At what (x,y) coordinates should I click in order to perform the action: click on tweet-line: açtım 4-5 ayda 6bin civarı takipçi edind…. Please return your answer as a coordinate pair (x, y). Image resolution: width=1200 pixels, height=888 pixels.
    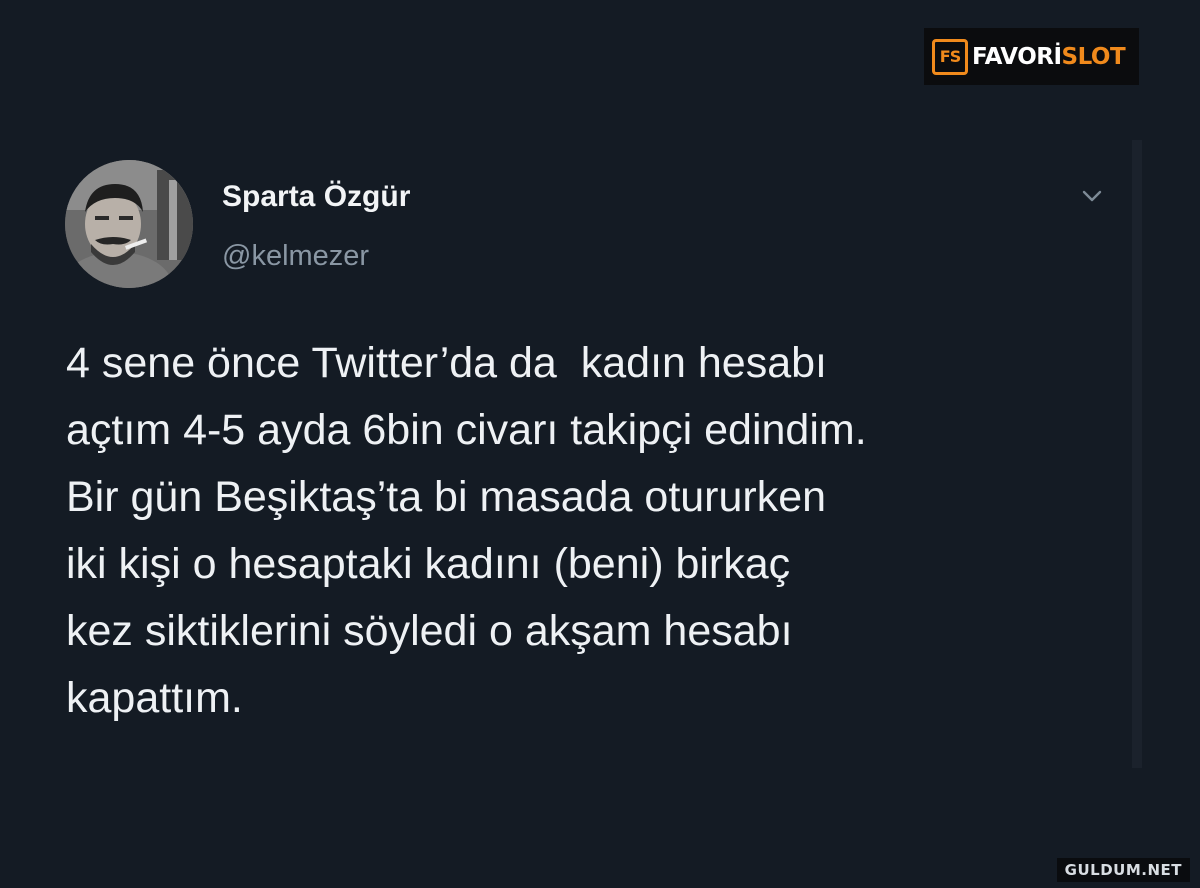
    Looking at the image, I should click on (466, 430).